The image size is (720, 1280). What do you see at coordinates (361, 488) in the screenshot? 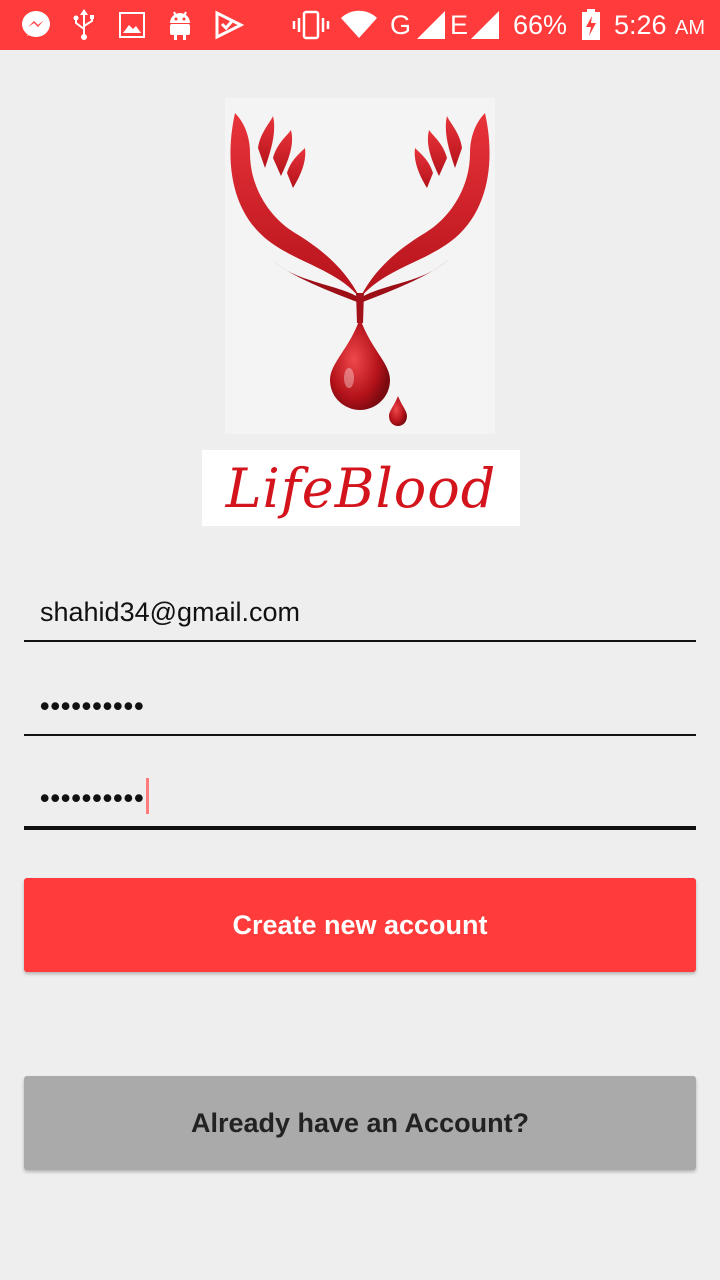
I see `logo-text: LifeBlood` at bounding box center [361, 488].